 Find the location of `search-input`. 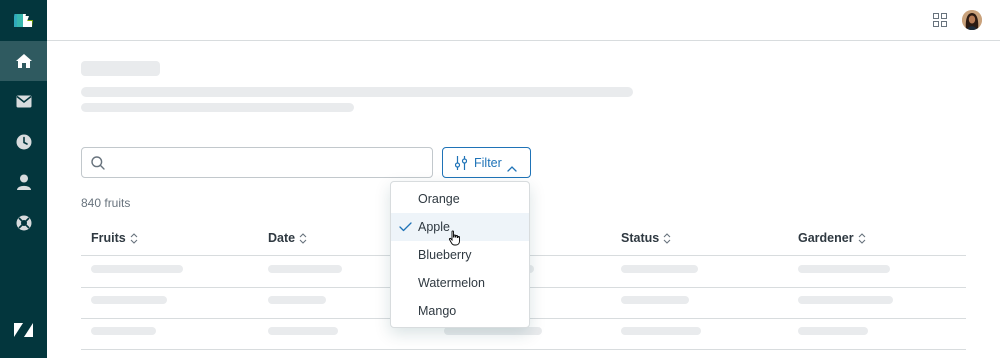

search-input is located at coordinates (267, 163).